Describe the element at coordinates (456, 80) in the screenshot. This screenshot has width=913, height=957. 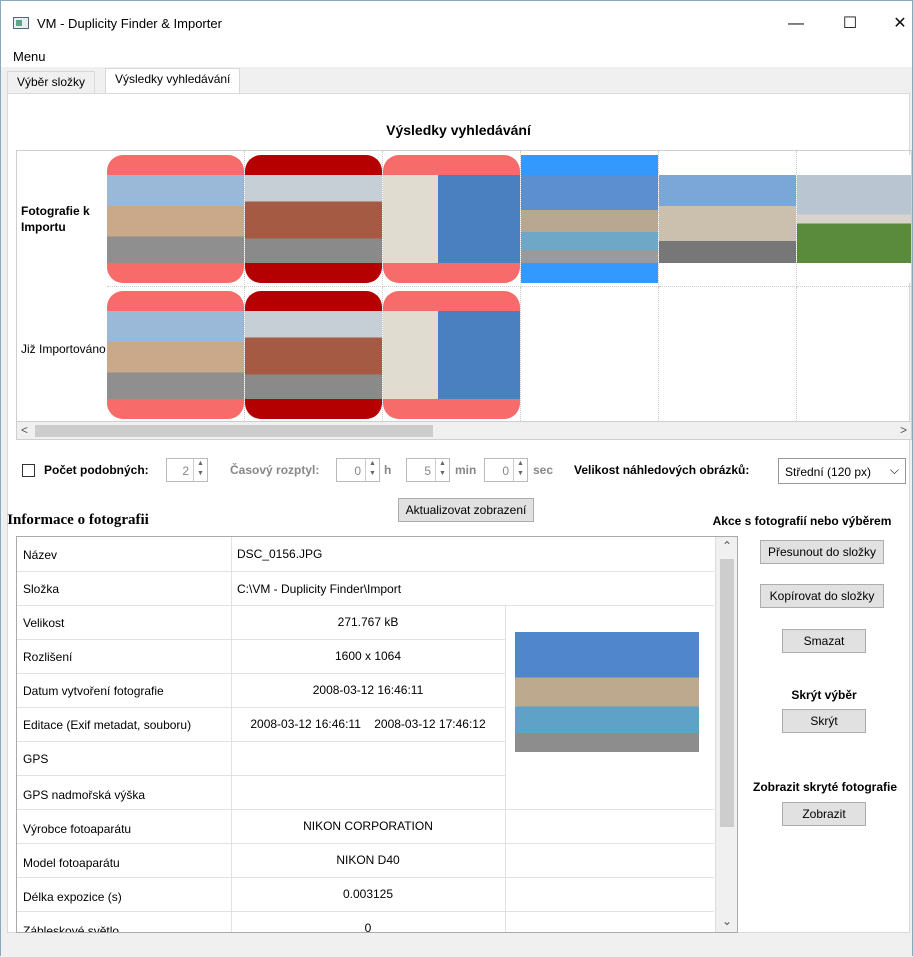
I see `tab-bar: Výběr složky Výsledky vyhledávání` at that location.